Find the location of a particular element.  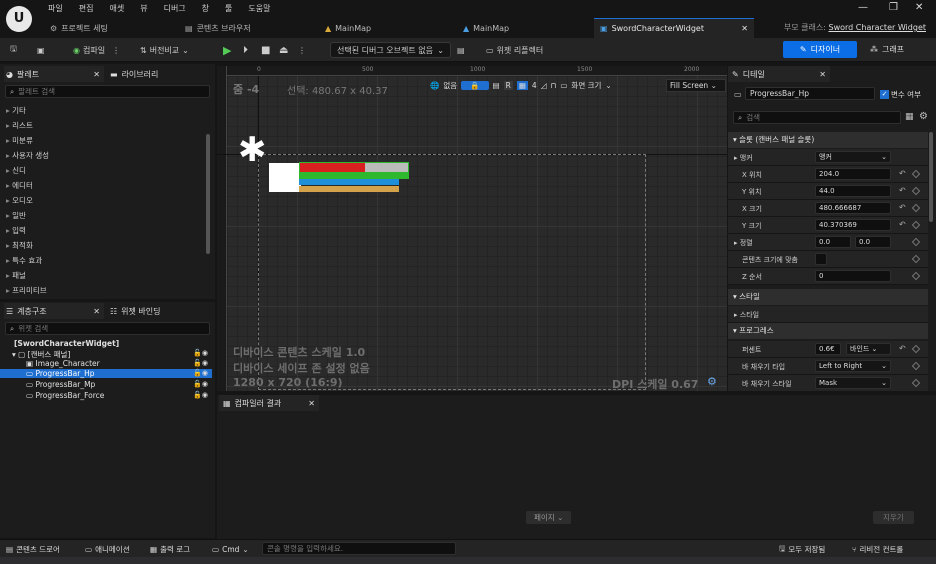

alignment-y-input: 0.0 is located at coordinates (873, 242).